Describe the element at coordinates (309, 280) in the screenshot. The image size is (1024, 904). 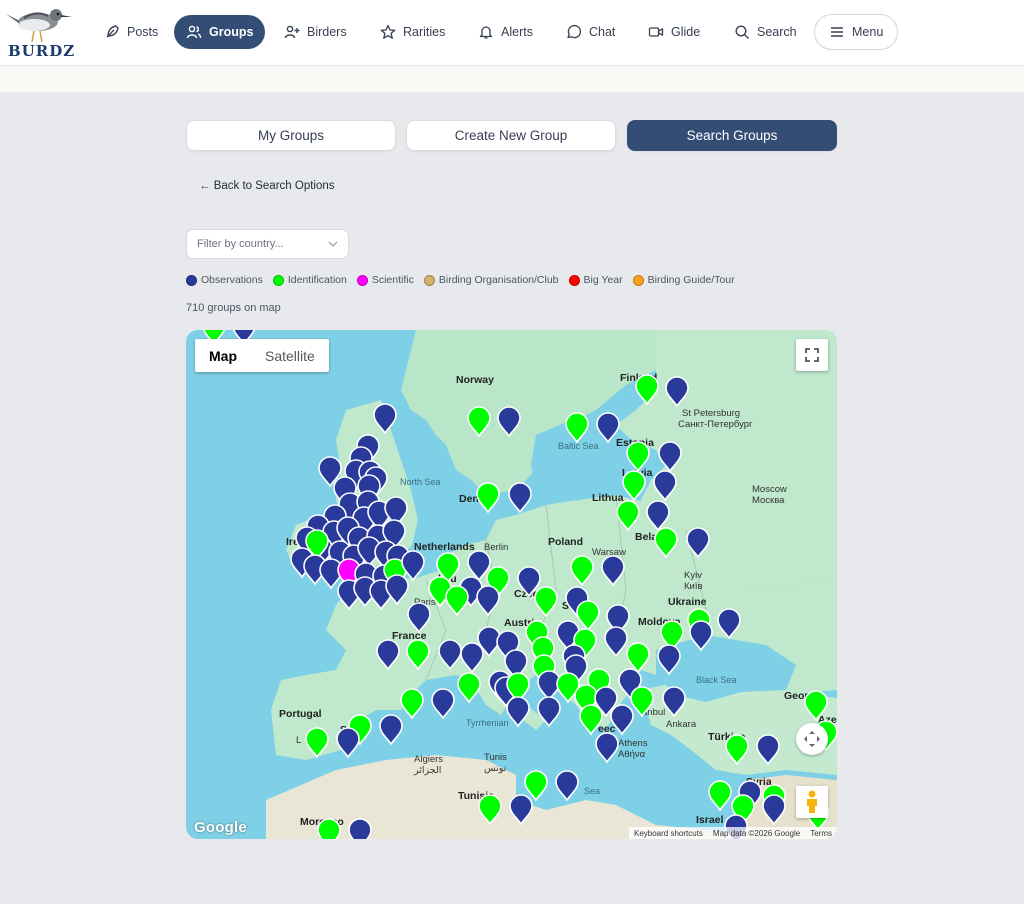
I see `legend-identification: Identification` at that location.